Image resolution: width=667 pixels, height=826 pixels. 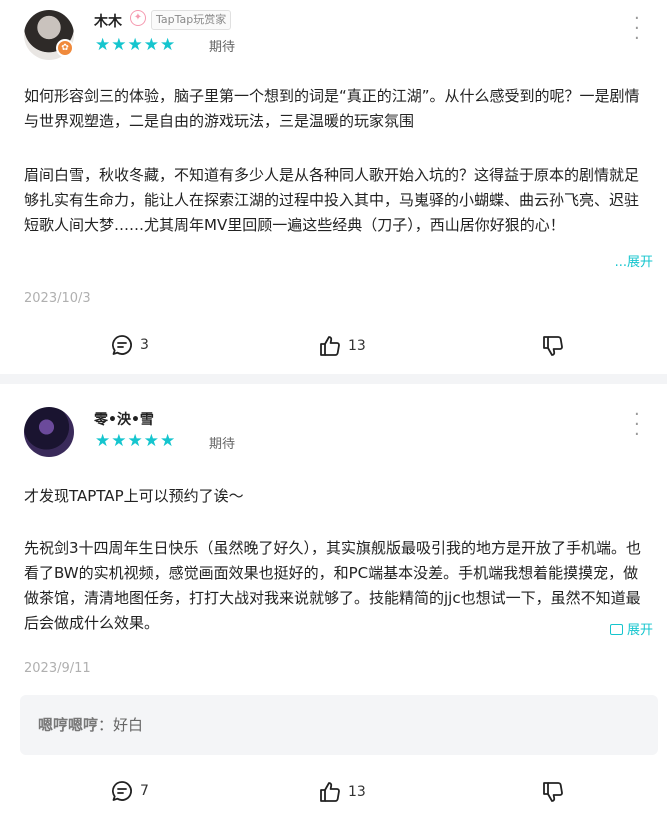 What do you see at coordinates (124, 419) in the screenshot?
I see `username: 零•泱•雪` at bounding box center [124, 419].